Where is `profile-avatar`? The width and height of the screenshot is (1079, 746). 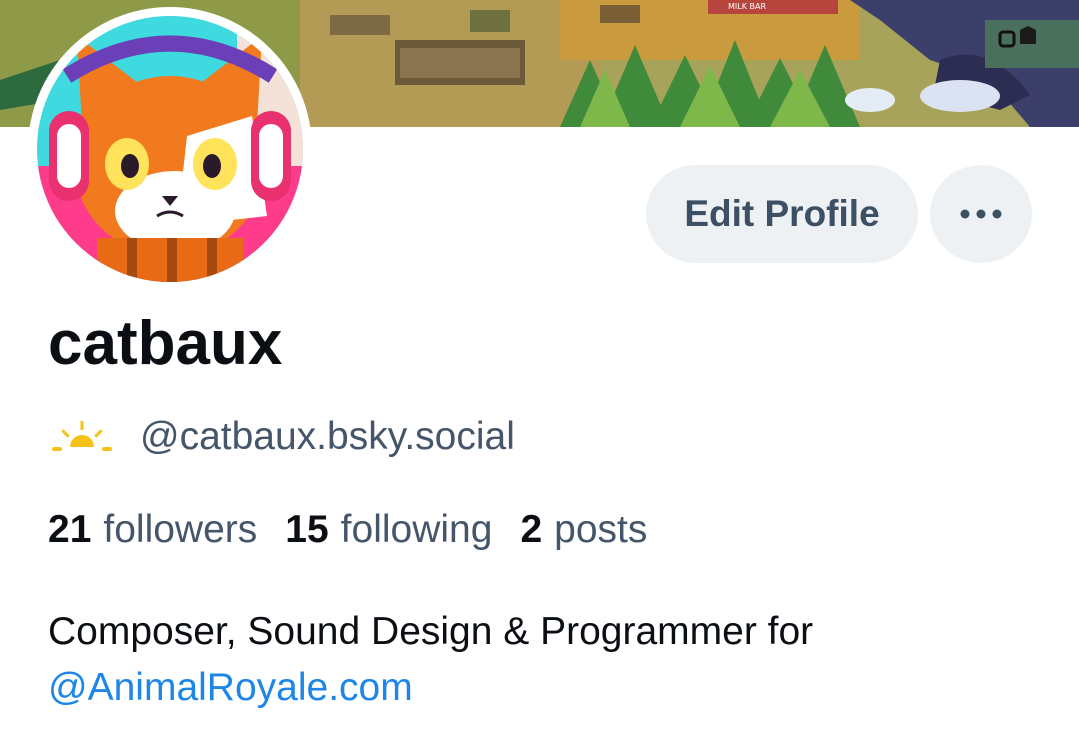 profile-avatar is located at coordinates (170, 149).